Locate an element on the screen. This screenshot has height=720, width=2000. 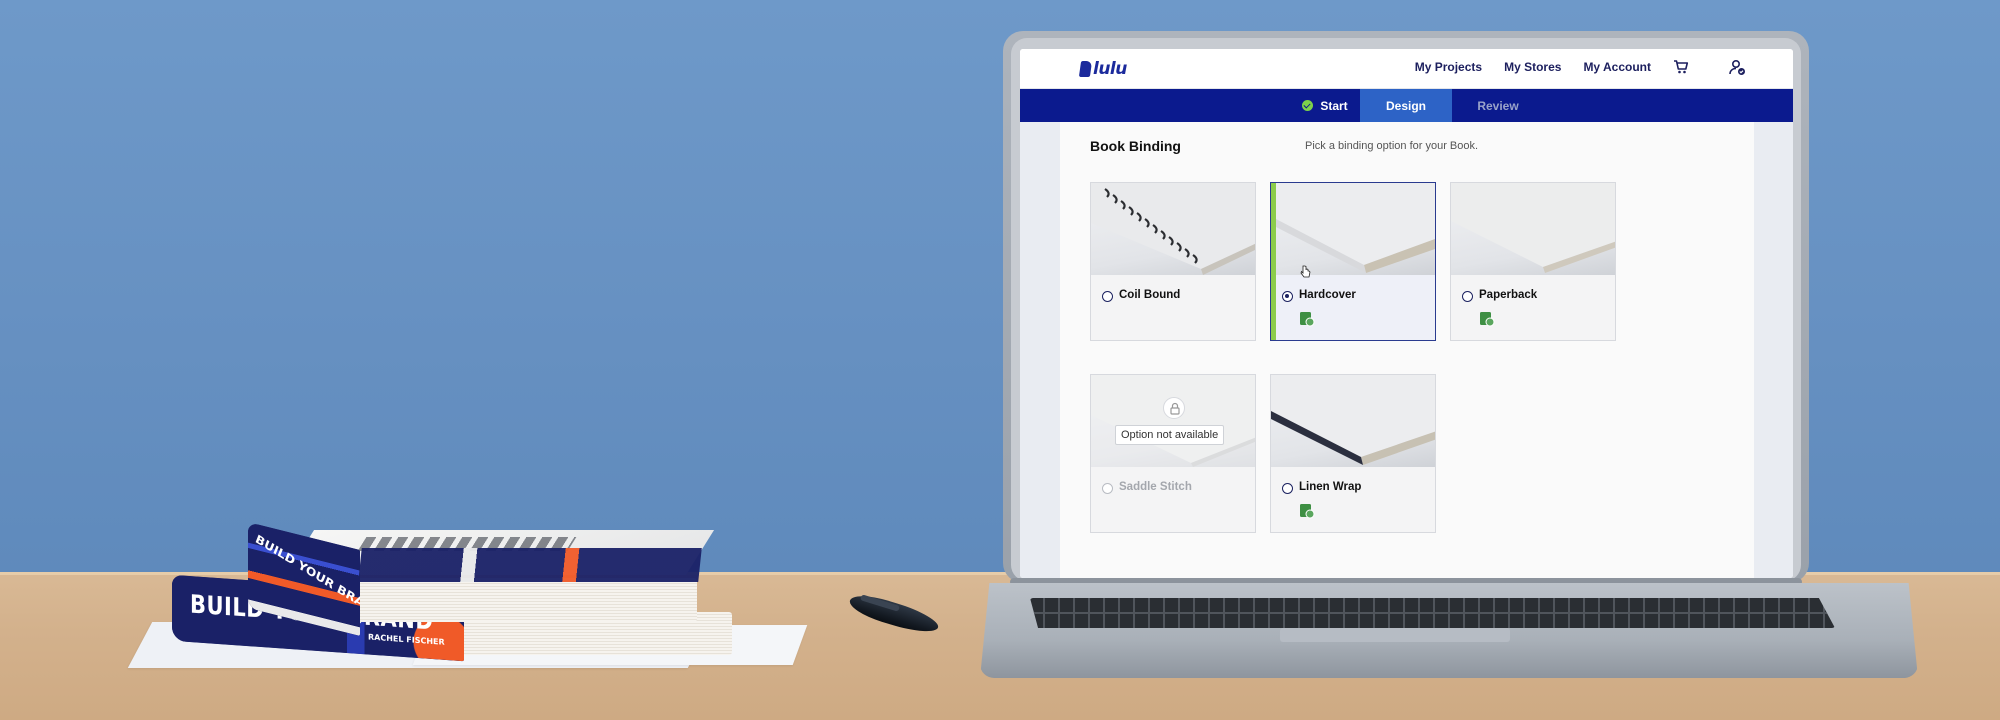
nav-my-account: My Account is located at coordinates (1617, 67).